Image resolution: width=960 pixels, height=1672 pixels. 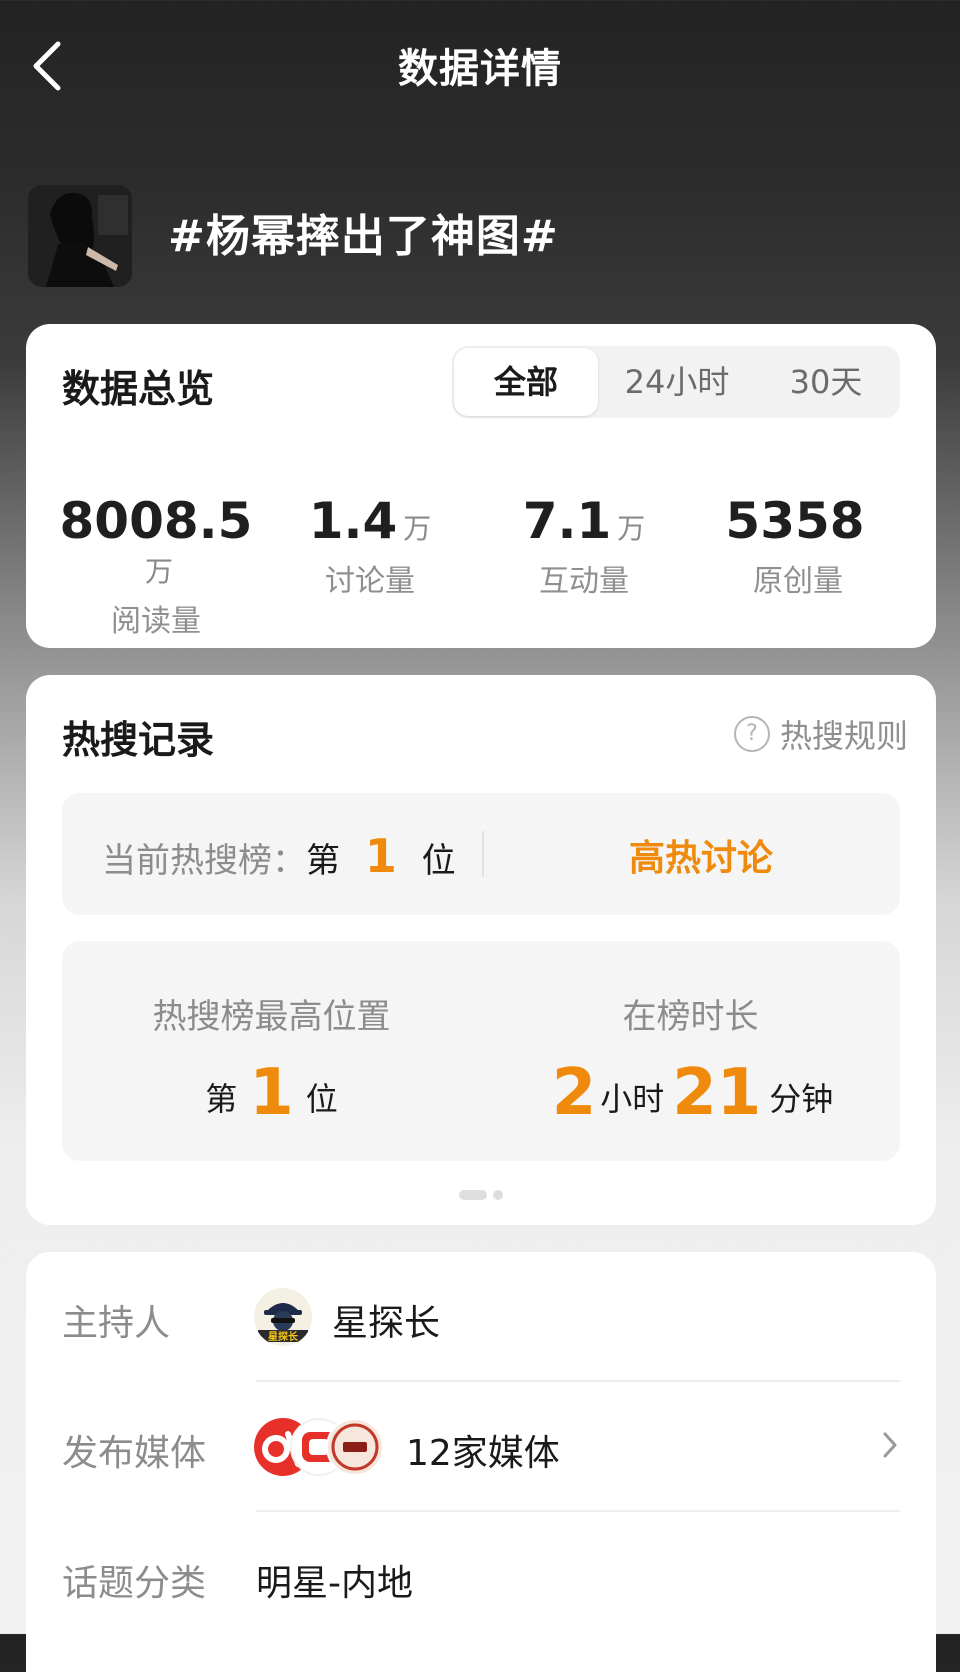 I want to click on duration-value: 2 小时 21 分钟, so click(x=690, y=1093).